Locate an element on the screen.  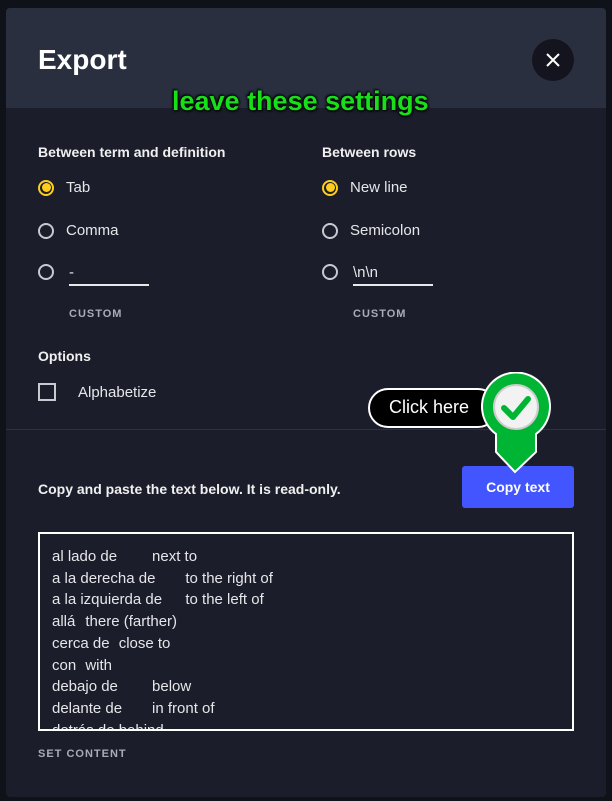
close-icon is located at coordinates (553, 60).